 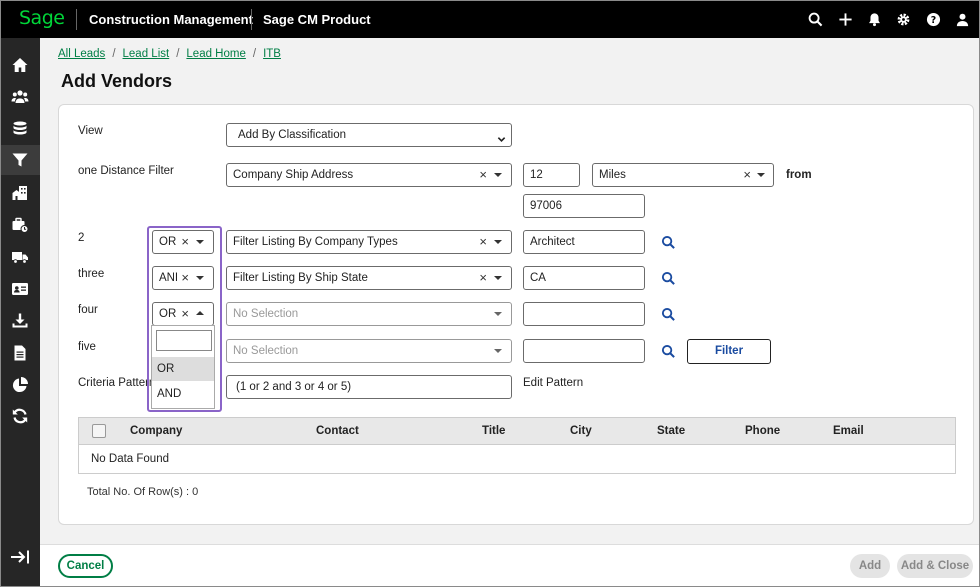 I want to click on page-title: Add Vendors, so click(x=117, y=81).